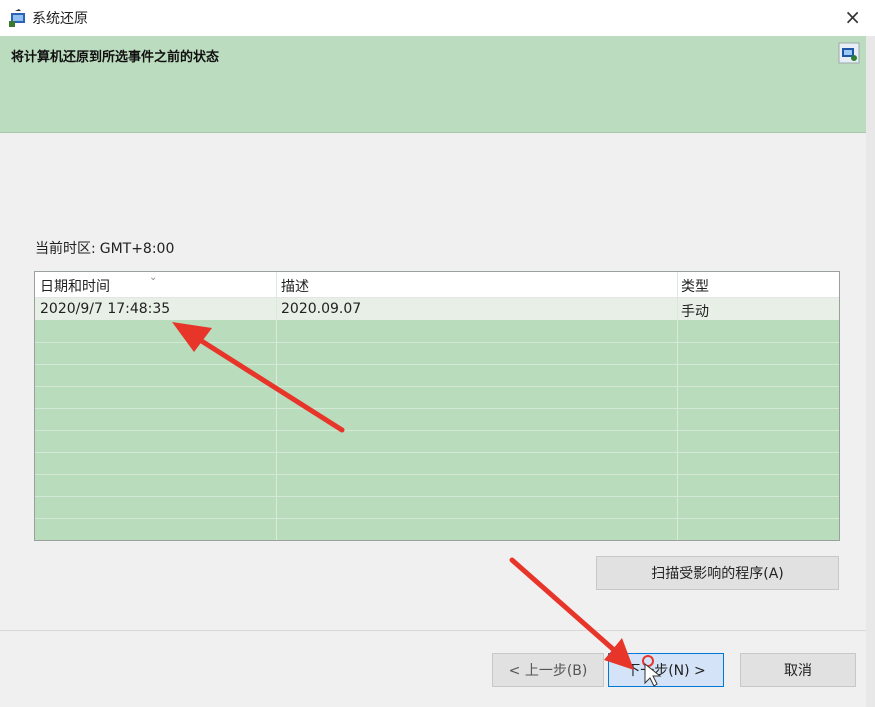  What do you see at coordinates (870, 371) in the screenshot?
I see `window-edge` at bounding box center [870, 371].